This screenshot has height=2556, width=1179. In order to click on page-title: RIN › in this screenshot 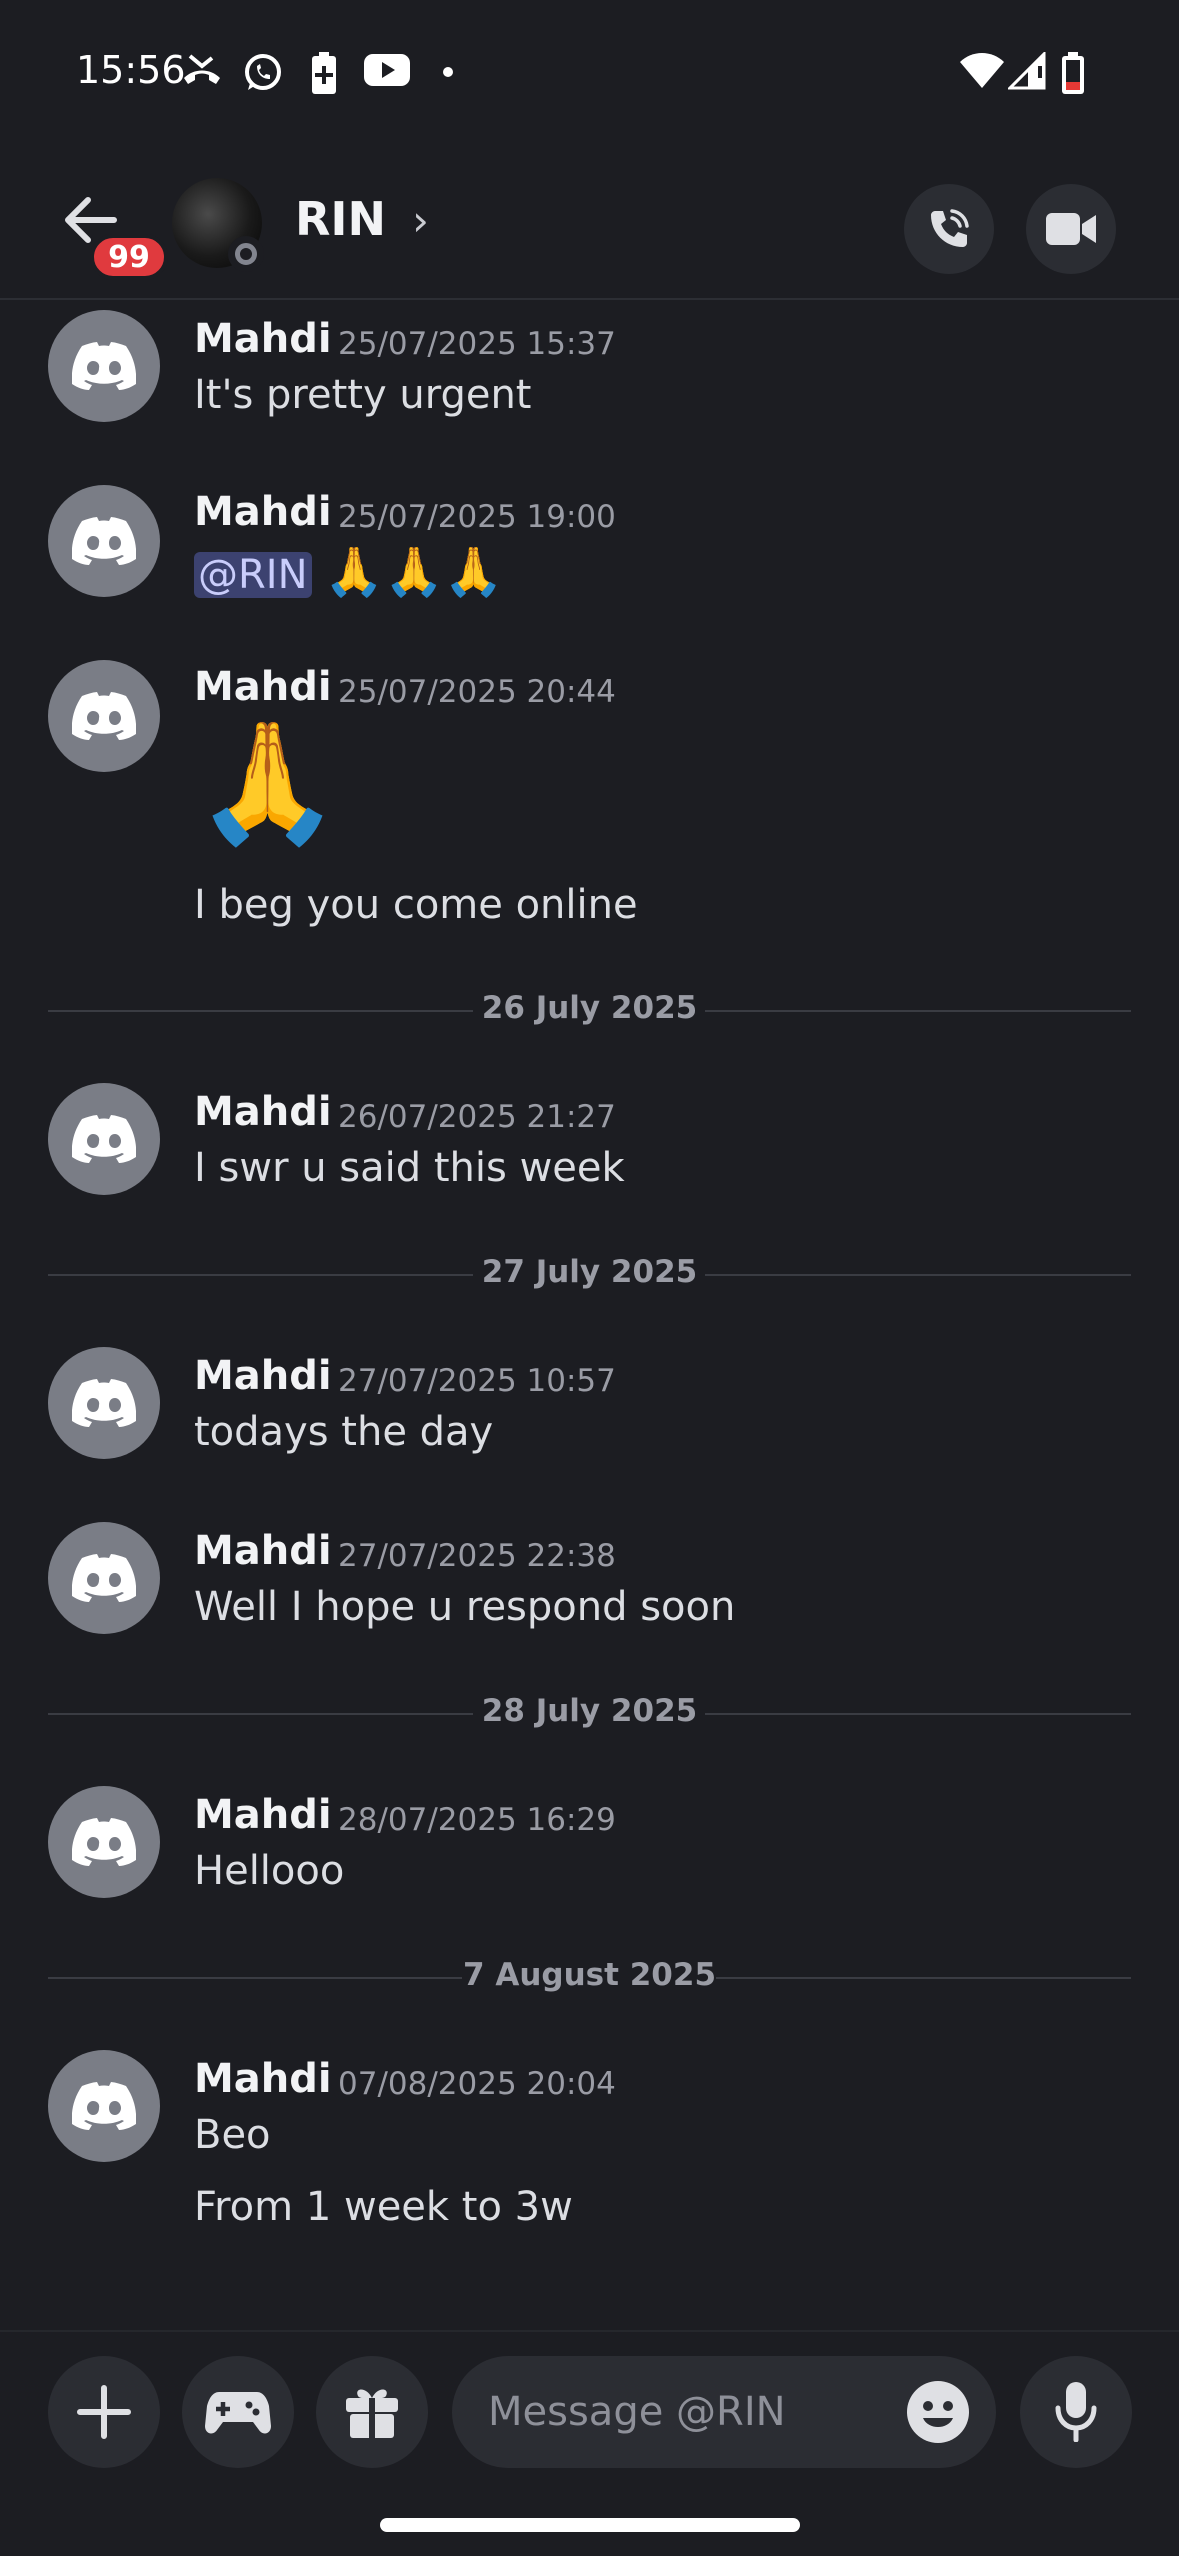, I will do `click(362, 219)`.